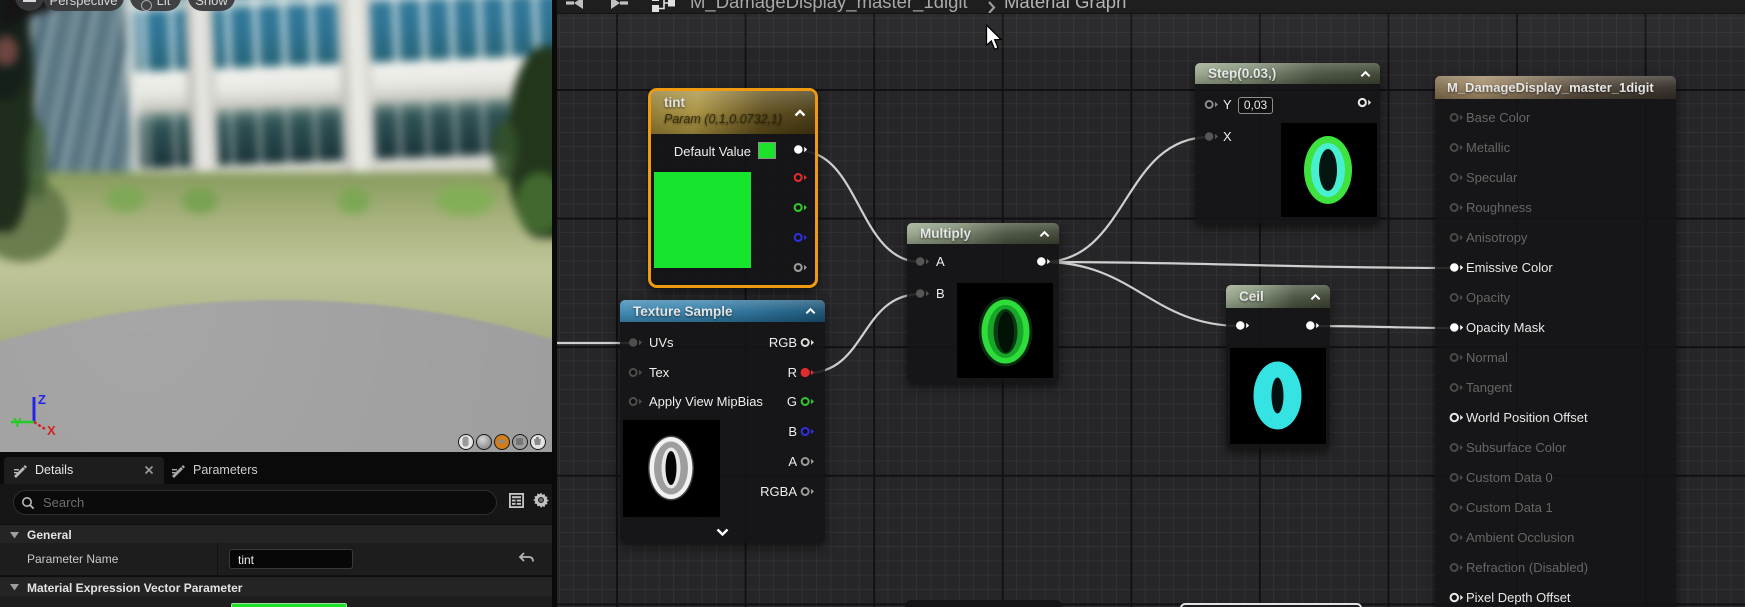 This screenshot has width=1745, height=607. Describe the element at coordinates (17, 422) in the screenshot. I see `svg-text: Y` at that location.